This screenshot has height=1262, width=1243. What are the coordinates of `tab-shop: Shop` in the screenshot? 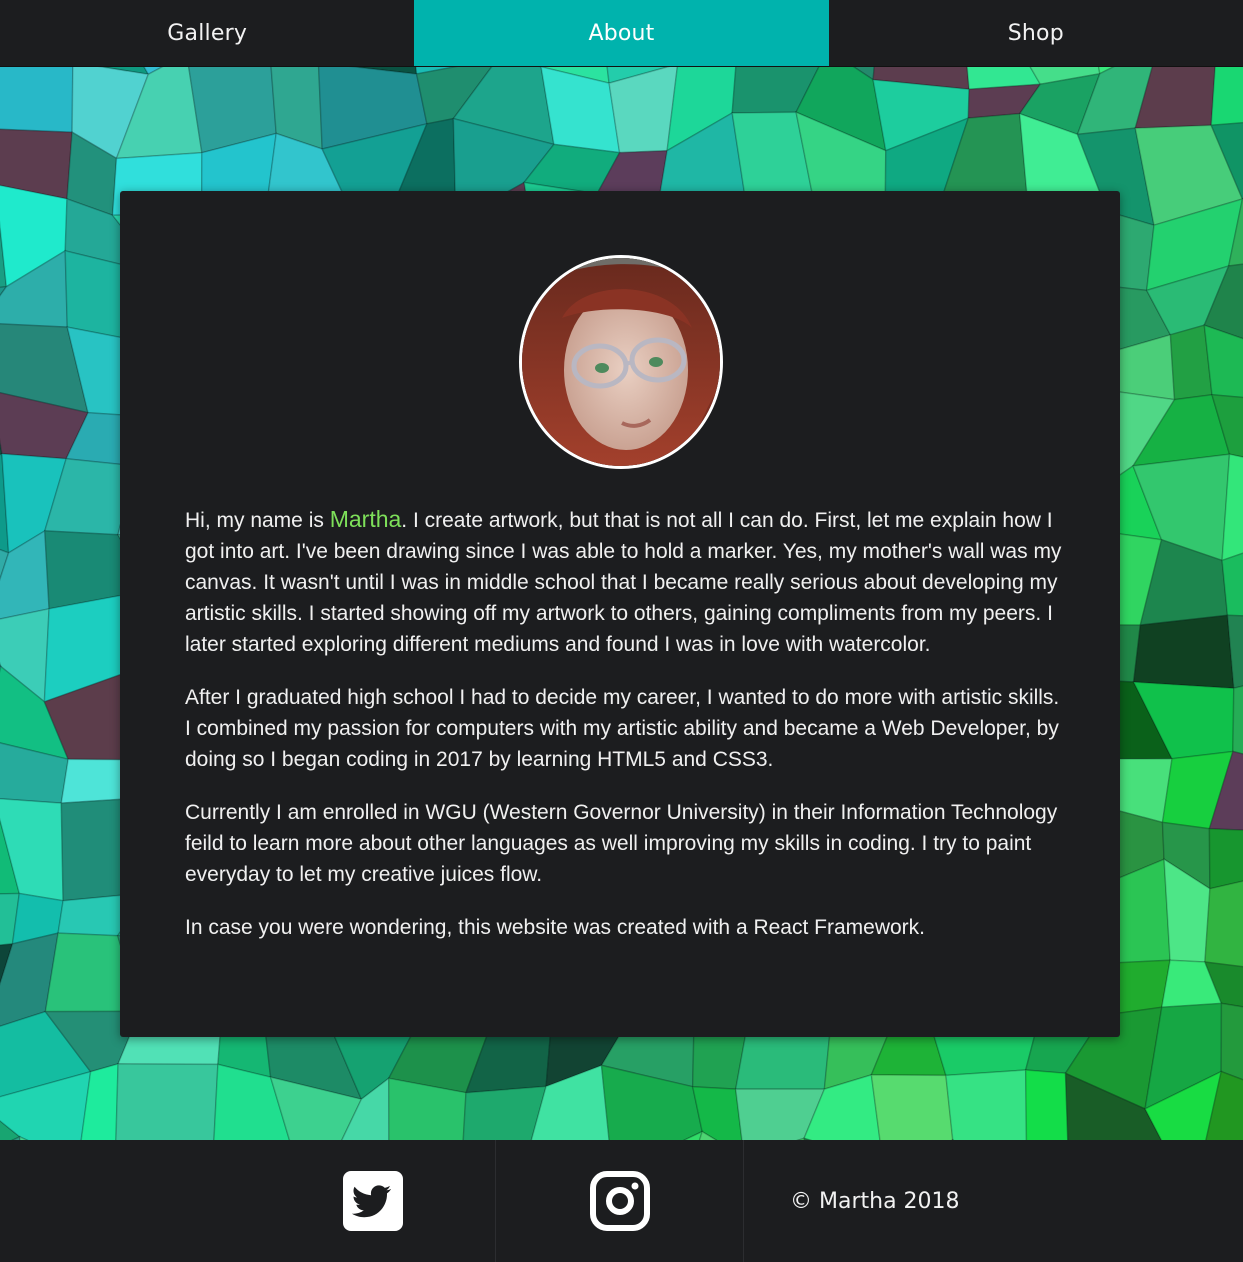 It's located at (1036, 33).